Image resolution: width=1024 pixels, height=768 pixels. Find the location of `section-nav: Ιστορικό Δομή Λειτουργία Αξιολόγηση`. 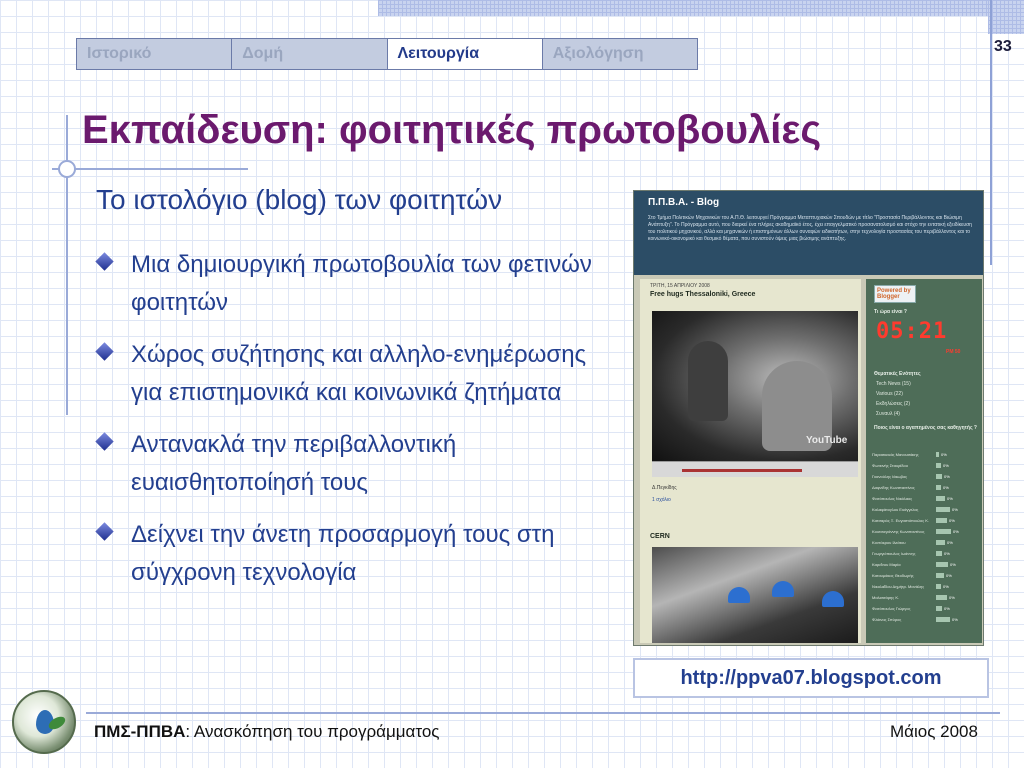

section-nav: Ιστορικό Δομή Λειτουργία Αξιολόγηση is located at coordinates (387, 54).